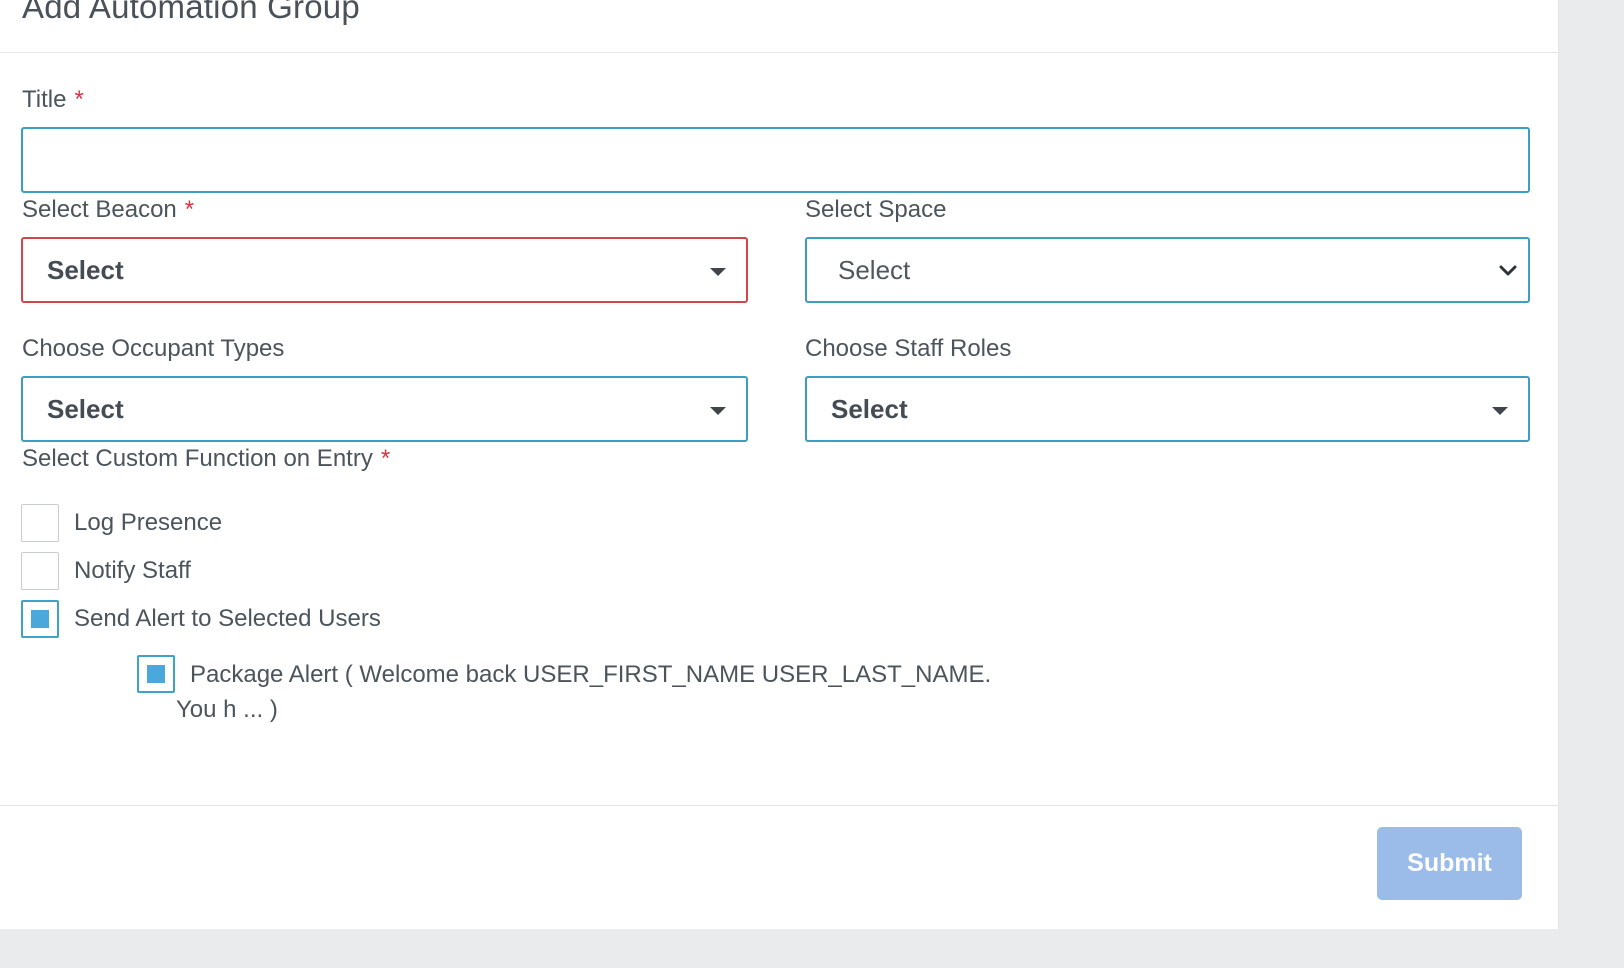 The height and width of the screenshot is (968, 1624). What do you see at coordinates (384, 270) in the screenshot?
I see `beacon-select: Select` at bounding box center [384, 270].